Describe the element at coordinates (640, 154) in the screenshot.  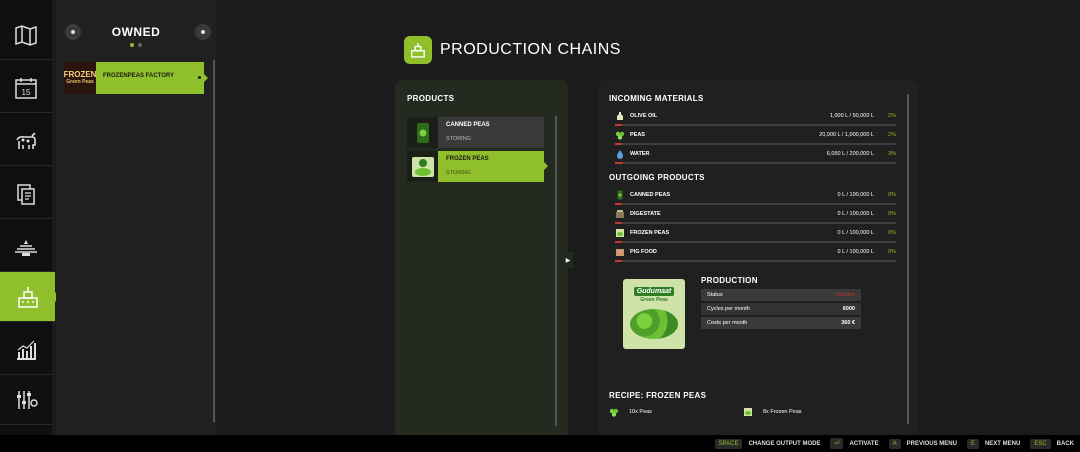
I see `material-name: WATER` at that location.